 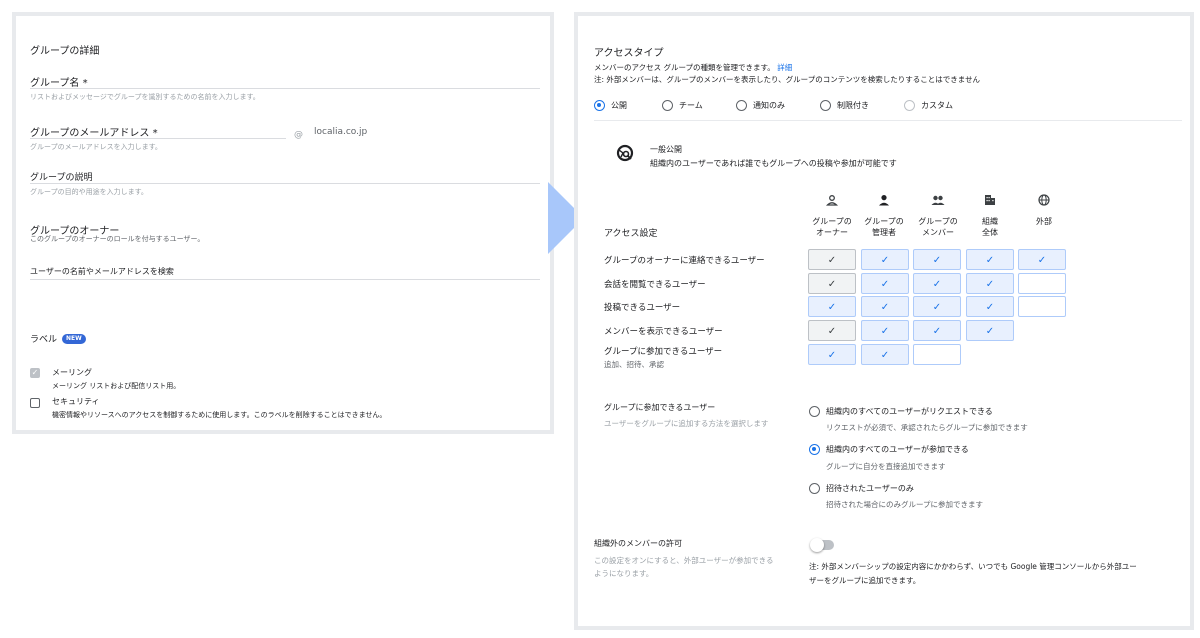 What do you see at coordinates (937, 354) in the screenshot?
I see `access-cell-r4-member` at bounding box center [937, 354].